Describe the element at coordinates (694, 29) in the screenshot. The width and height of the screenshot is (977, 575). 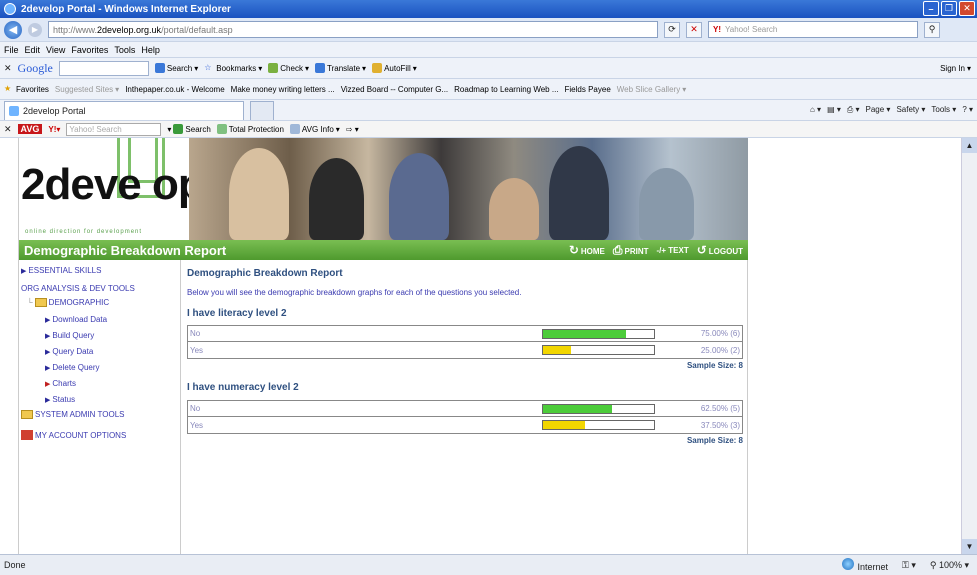
I see `stop-icon: ✕` at that location.